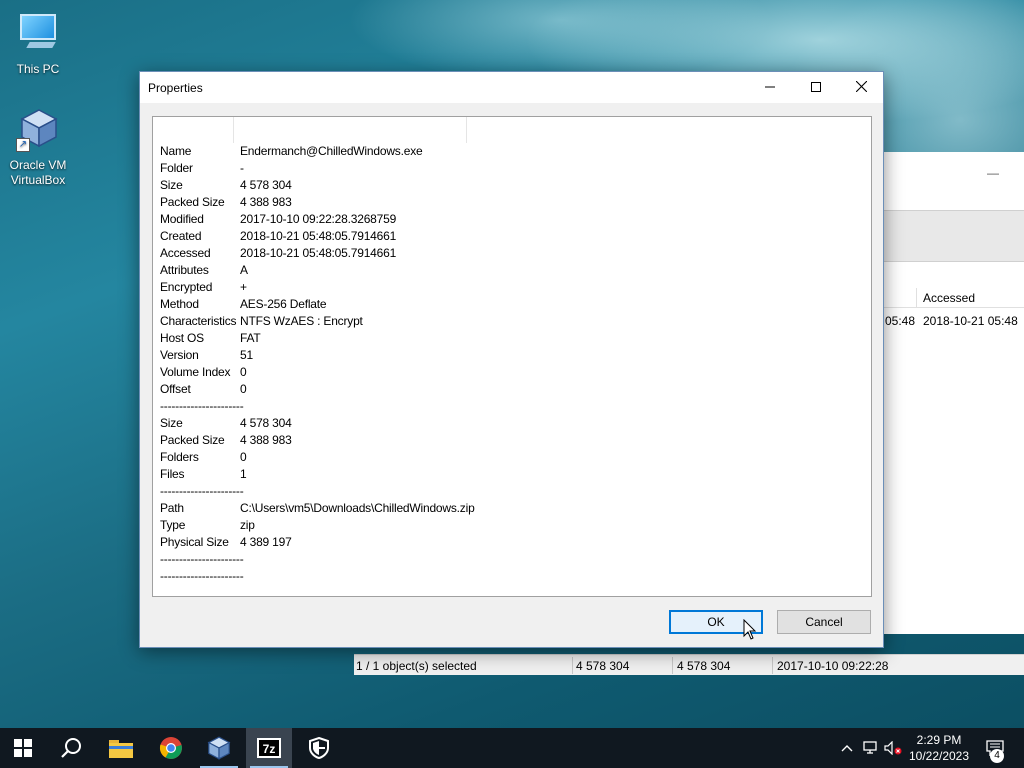 The height and width of the screenshot is (768, 1024). I want to click on property-value: 4 388 983, so click(266, 202).